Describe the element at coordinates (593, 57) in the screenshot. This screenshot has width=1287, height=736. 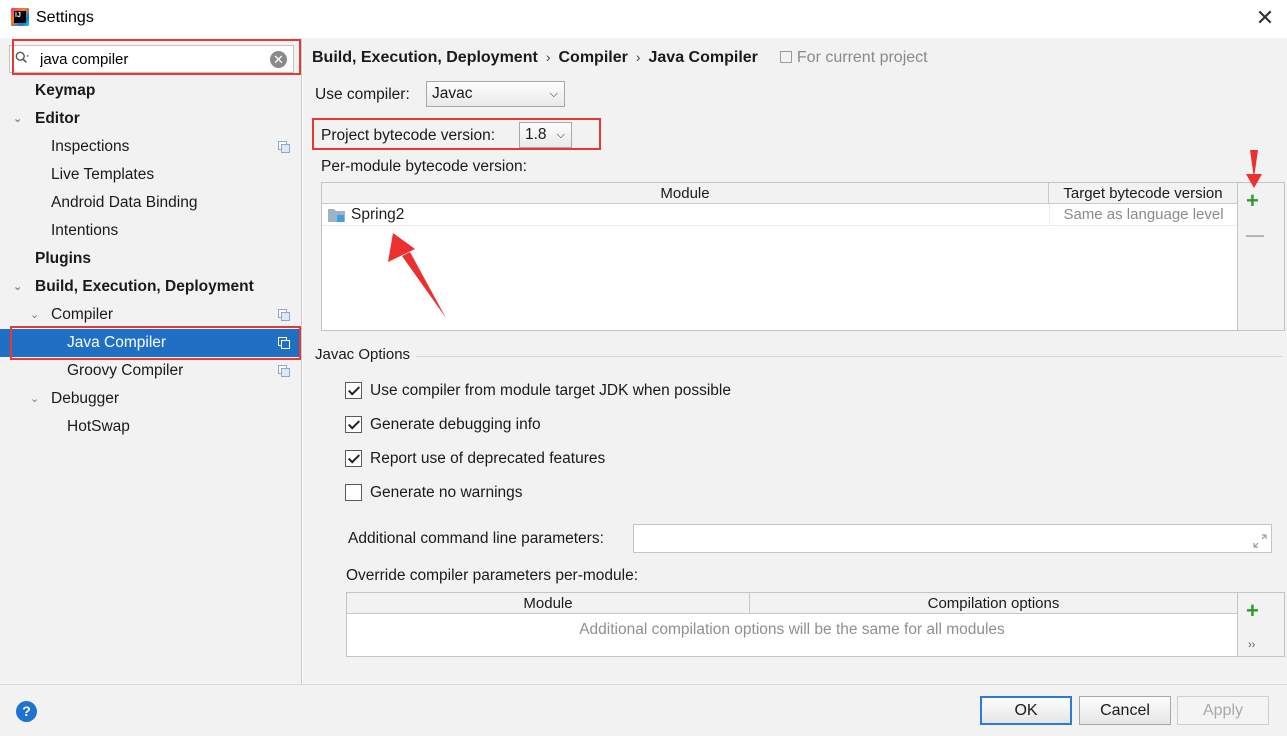
I see `breadcrumb-item: Compiler` at that location.